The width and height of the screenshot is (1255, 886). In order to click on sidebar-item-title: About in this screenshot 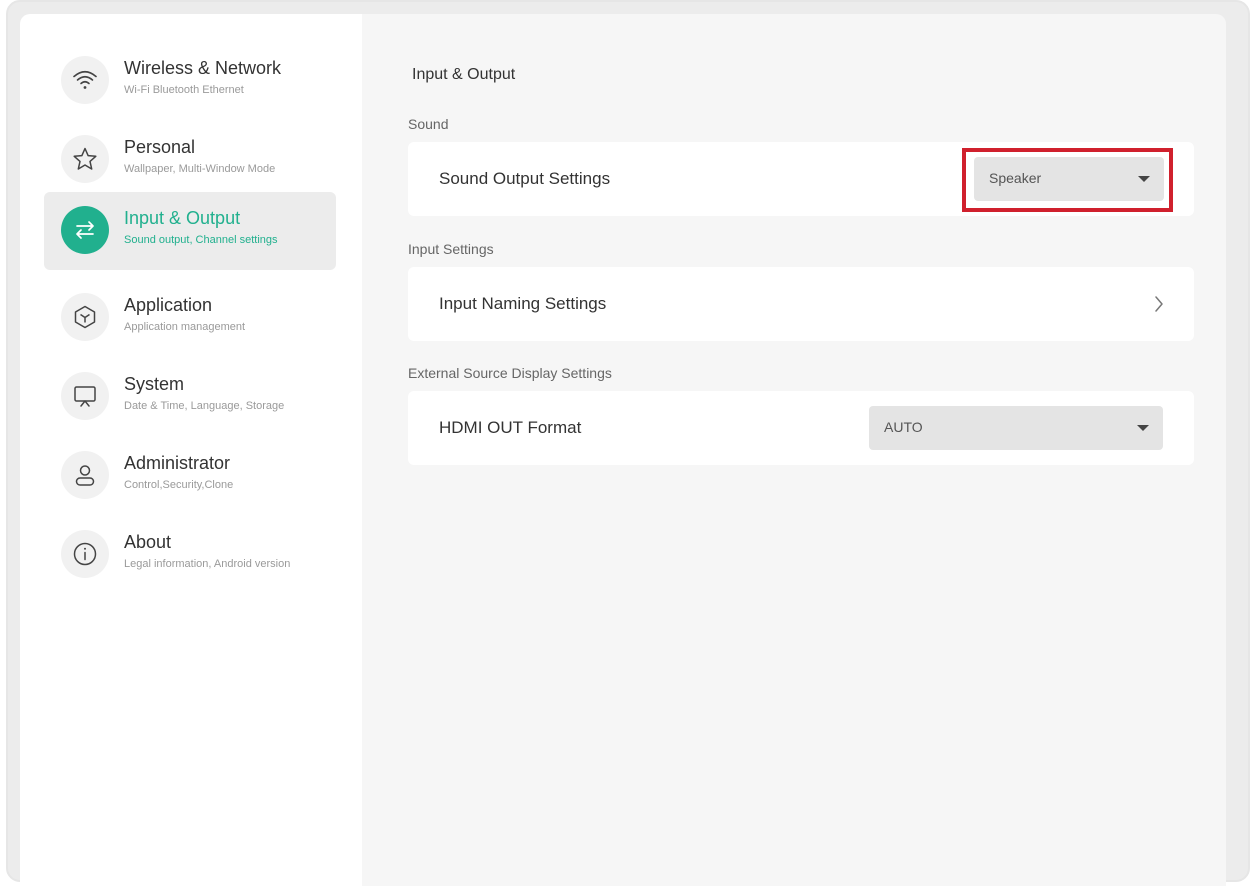, I will do `click(148, 542)`.